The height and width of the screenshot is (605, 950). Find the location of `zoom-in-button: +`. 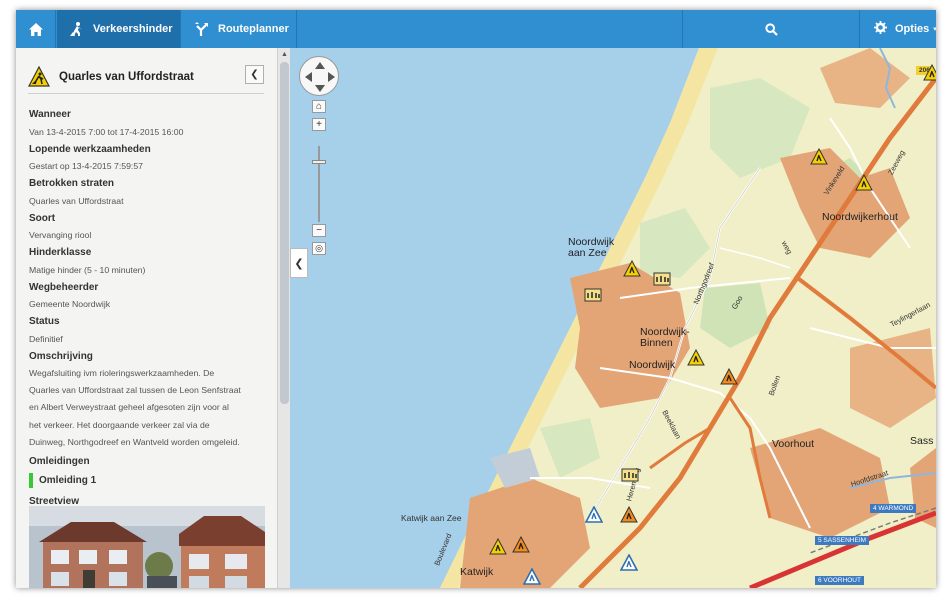

zoom-in-button: + is located at coordinates (319, 124).